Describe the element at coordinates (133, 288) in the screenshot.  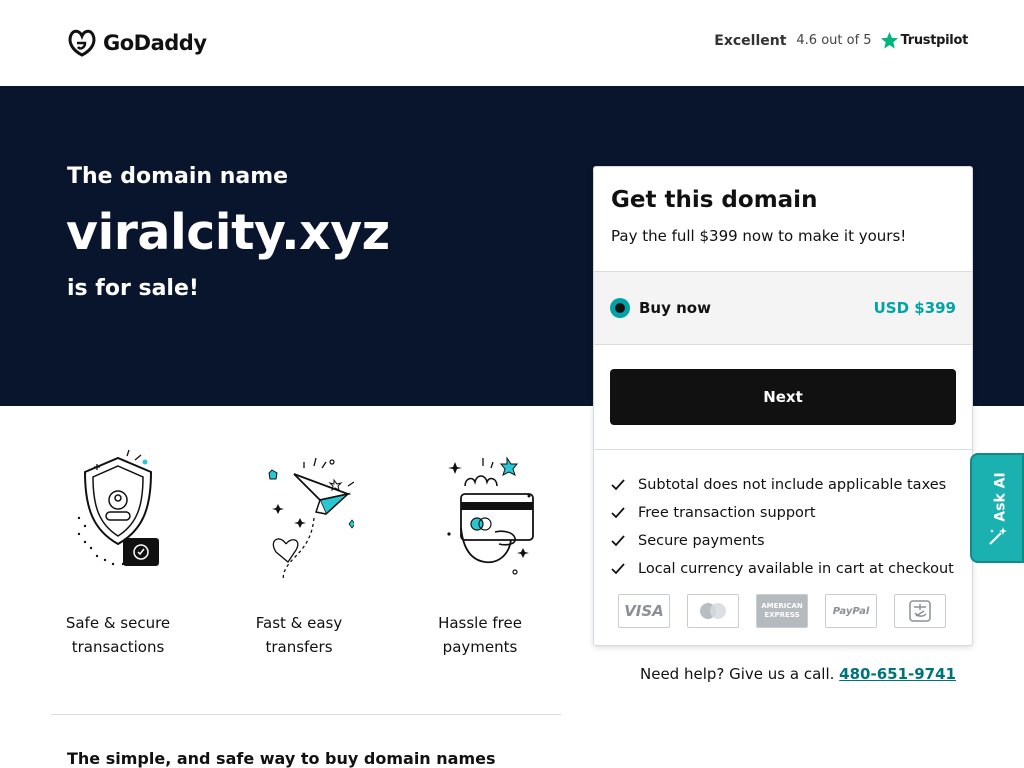
I see `hero-sale-text: is for sale!` at that location.